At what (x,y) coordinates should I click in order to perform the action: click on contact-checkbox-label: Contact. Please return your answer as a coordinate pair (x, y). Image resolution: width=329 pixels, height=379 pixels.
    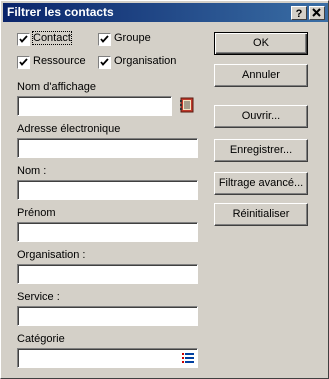
    Looking at the image, I should click on (52, 38).